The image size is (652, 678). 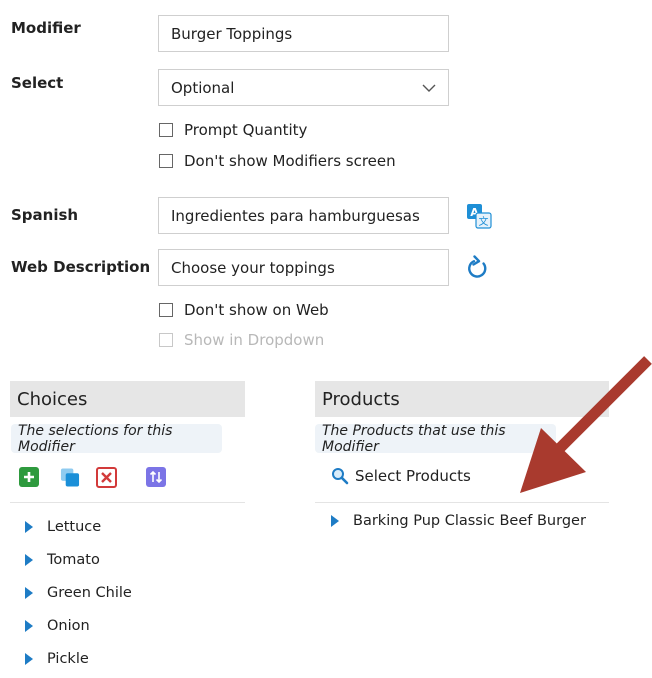 I want to click on select-products-button: Select Products, so click(x=401, y=476).